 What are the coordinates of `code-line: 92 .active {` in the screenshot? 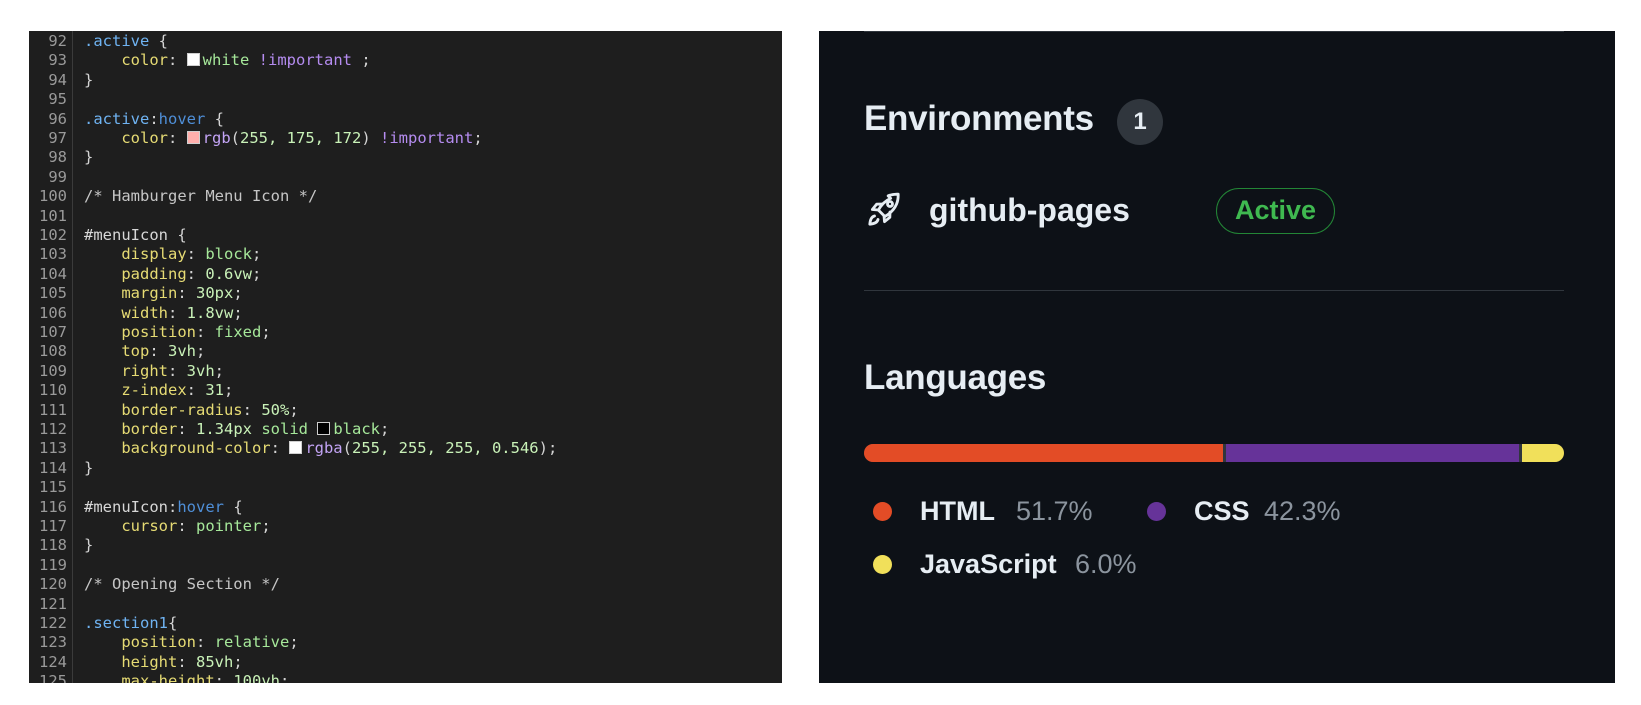 It's located at (405, 41).